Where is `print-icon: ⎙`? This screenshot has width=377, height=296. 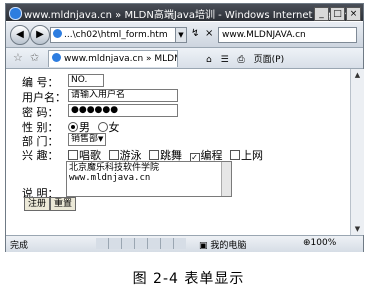
print-icon: ⎙ is located at coordinates (241, 60).